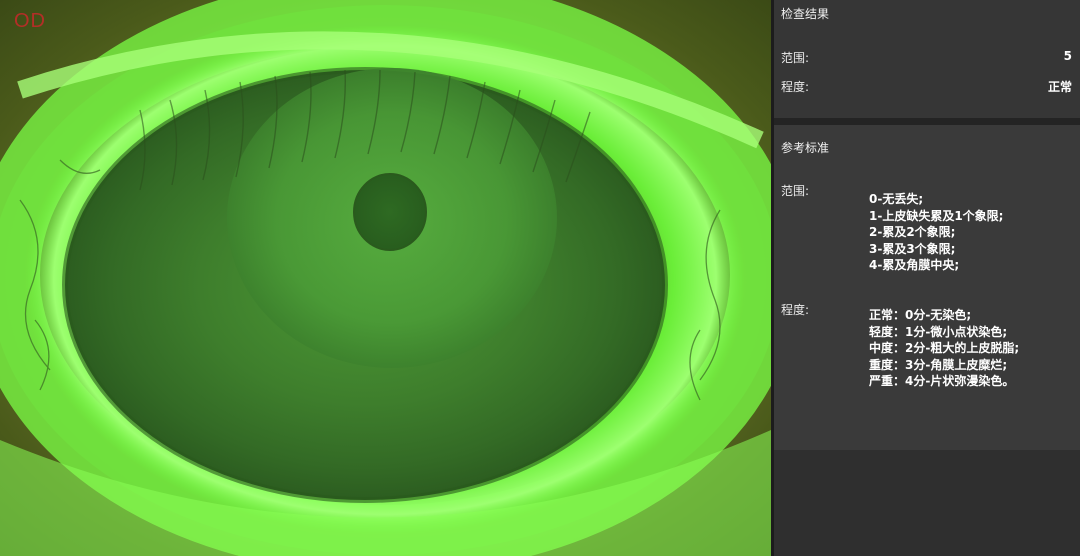 Image resolution: width=1080 pixels, height=556 pixels. Describe the element at coordinates (912, 248) in the screenshot. I see `list-item: 3-累及3个象限;` at that location.